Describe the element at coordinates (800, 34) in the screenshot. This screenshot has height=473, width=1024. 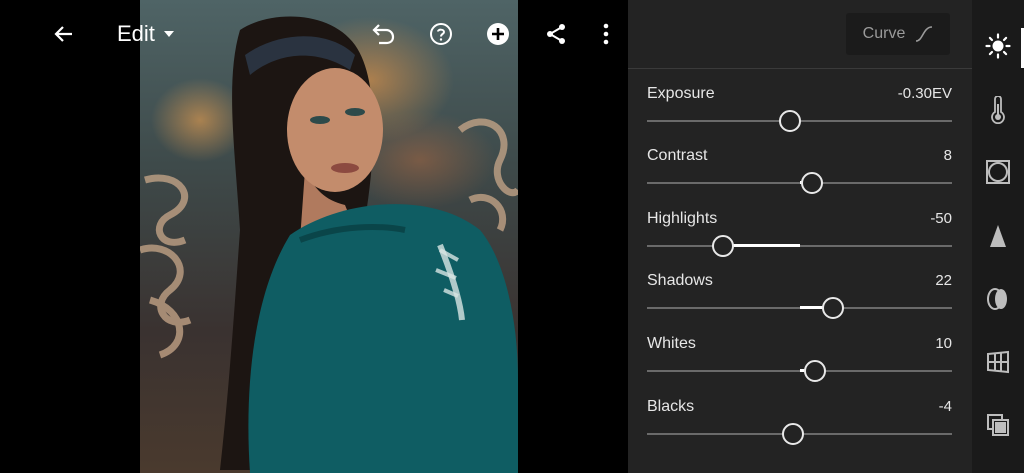
I see `panel-header: Curve` at that location.